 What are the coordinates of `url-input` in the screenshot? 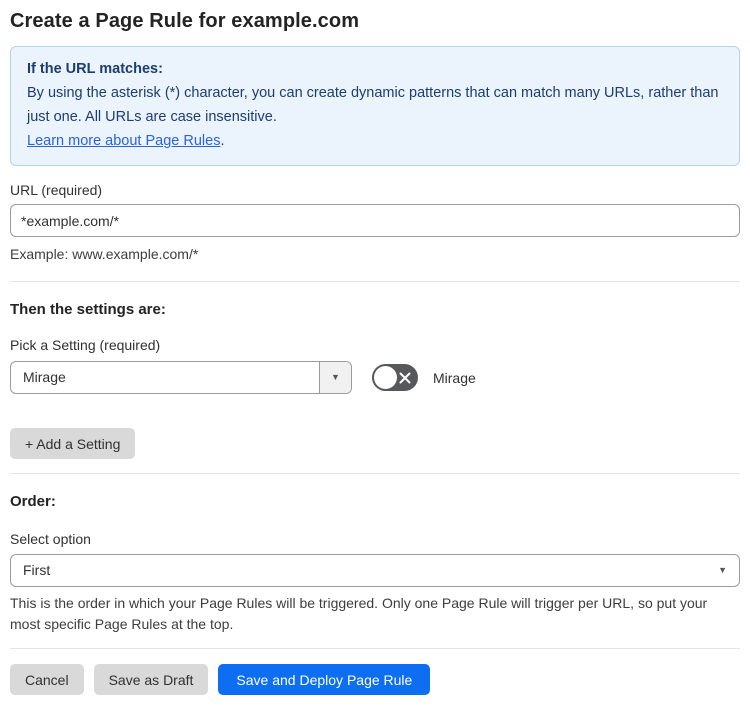 It's located at (375, 220).